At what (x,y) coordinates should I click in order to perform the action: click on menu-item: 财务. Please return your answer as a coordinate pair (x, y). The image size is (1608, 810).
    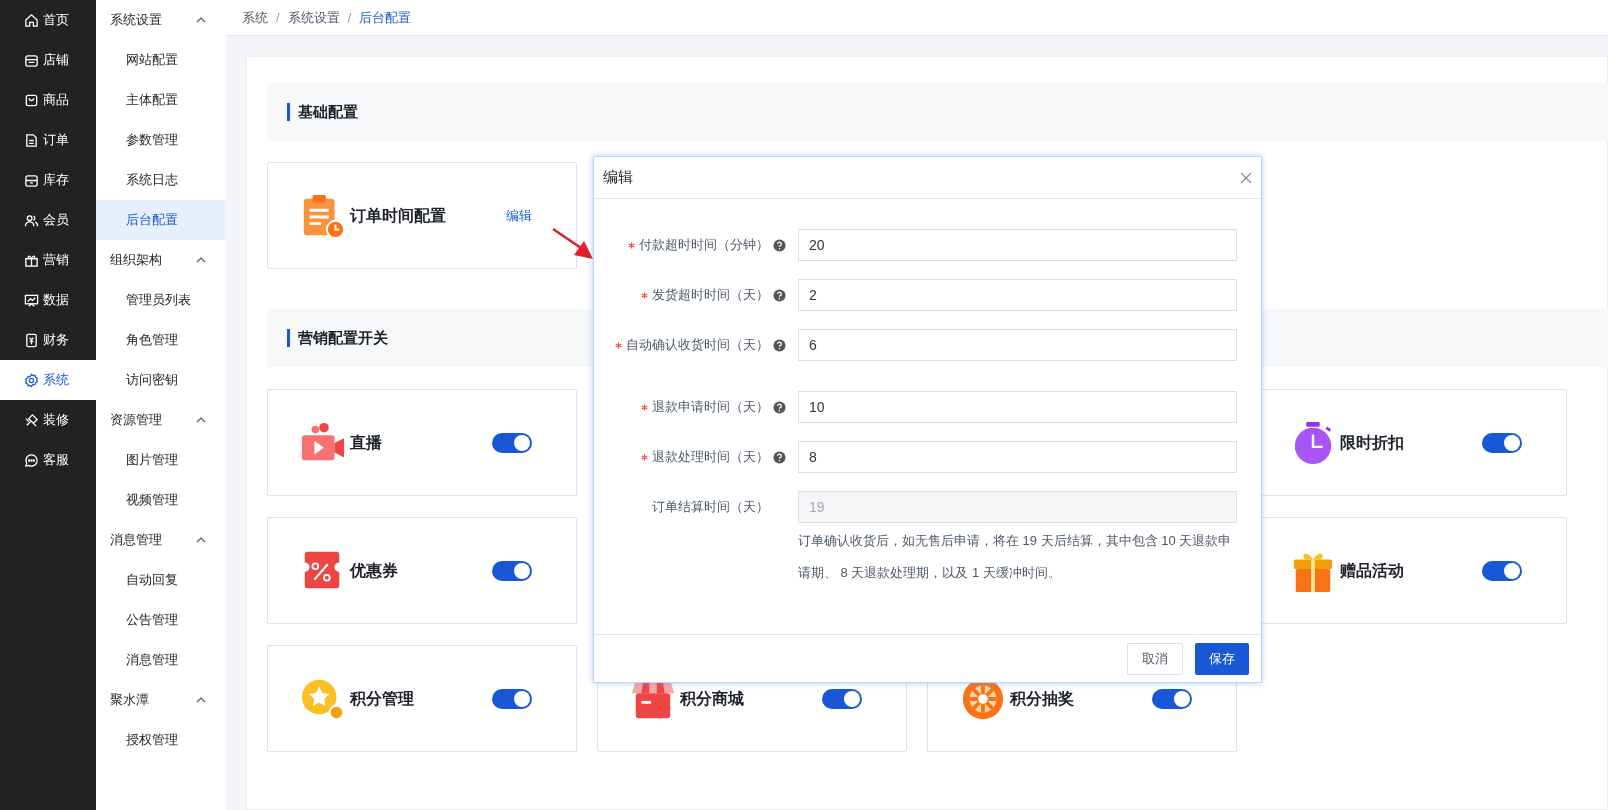
    Looking at the image, I should click on (48, 340).